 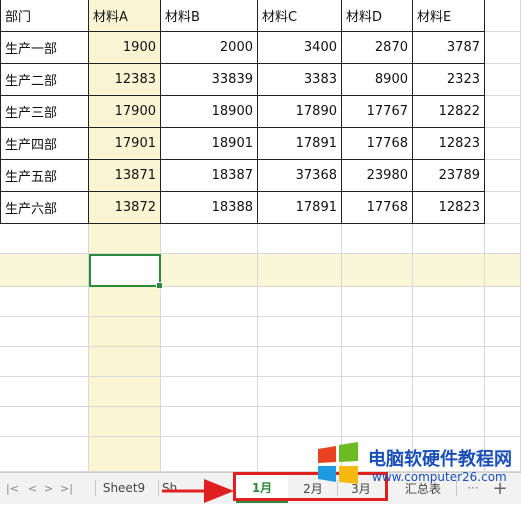 What do you see at coordinates (300, 112) in the screenshot?
I see `value-cell: 17890` at bounding box center [300, 112].